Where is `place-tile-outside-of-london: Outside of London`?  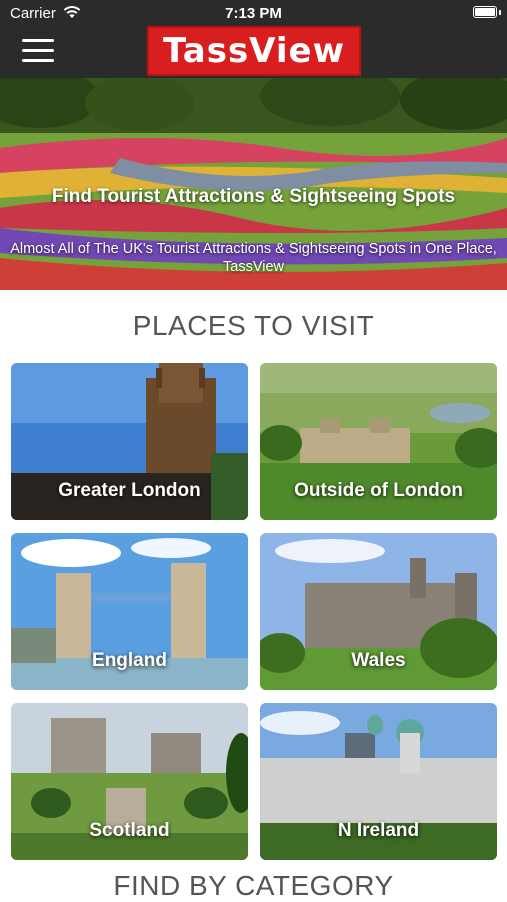
place-tile-outside-of-london: Outside of London is located at coordinates (378, 441).